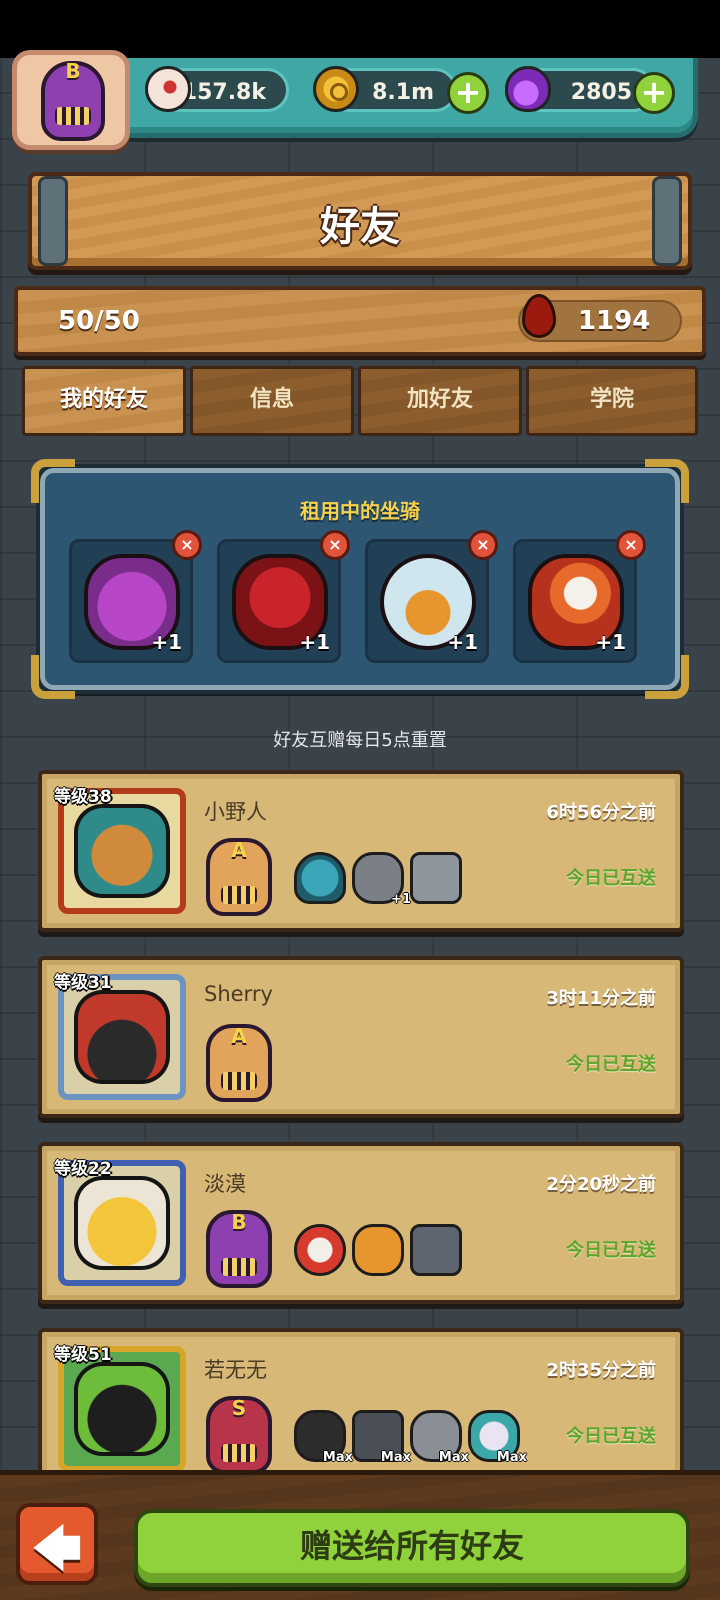 The width and height of the screenshot is (720, 1600). I want to click on seahorse-mount-icon: Max, so click(497, 1437).